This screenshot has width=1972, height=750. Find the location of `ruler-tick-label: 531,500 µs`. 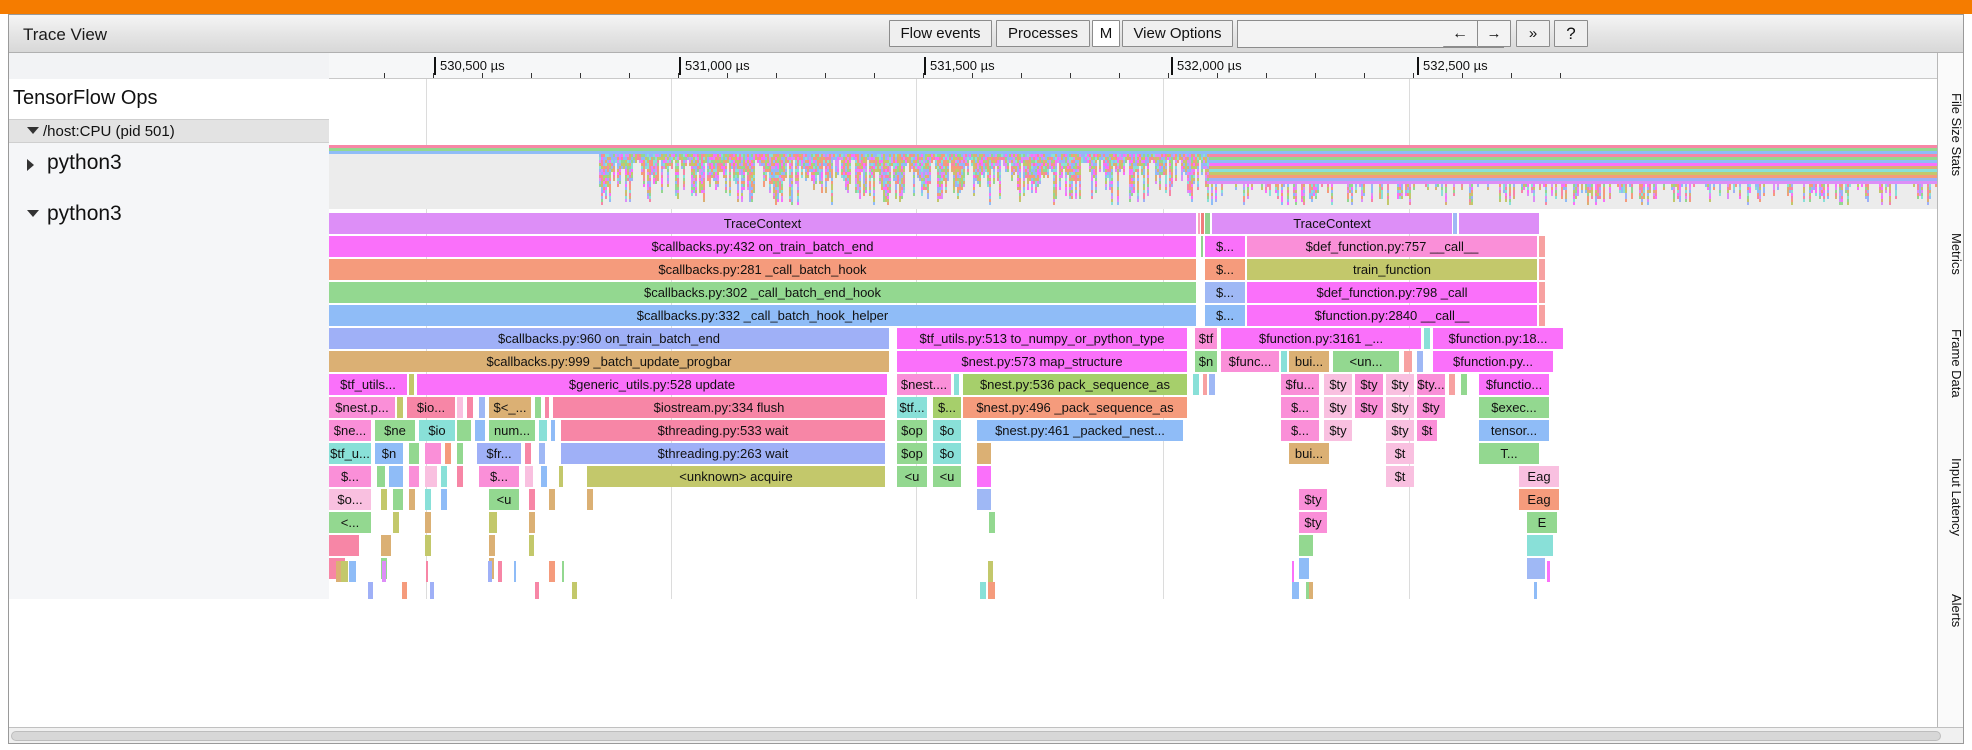

ruler-tick-label: 531,500 µs is located at coordinates (959, 66).